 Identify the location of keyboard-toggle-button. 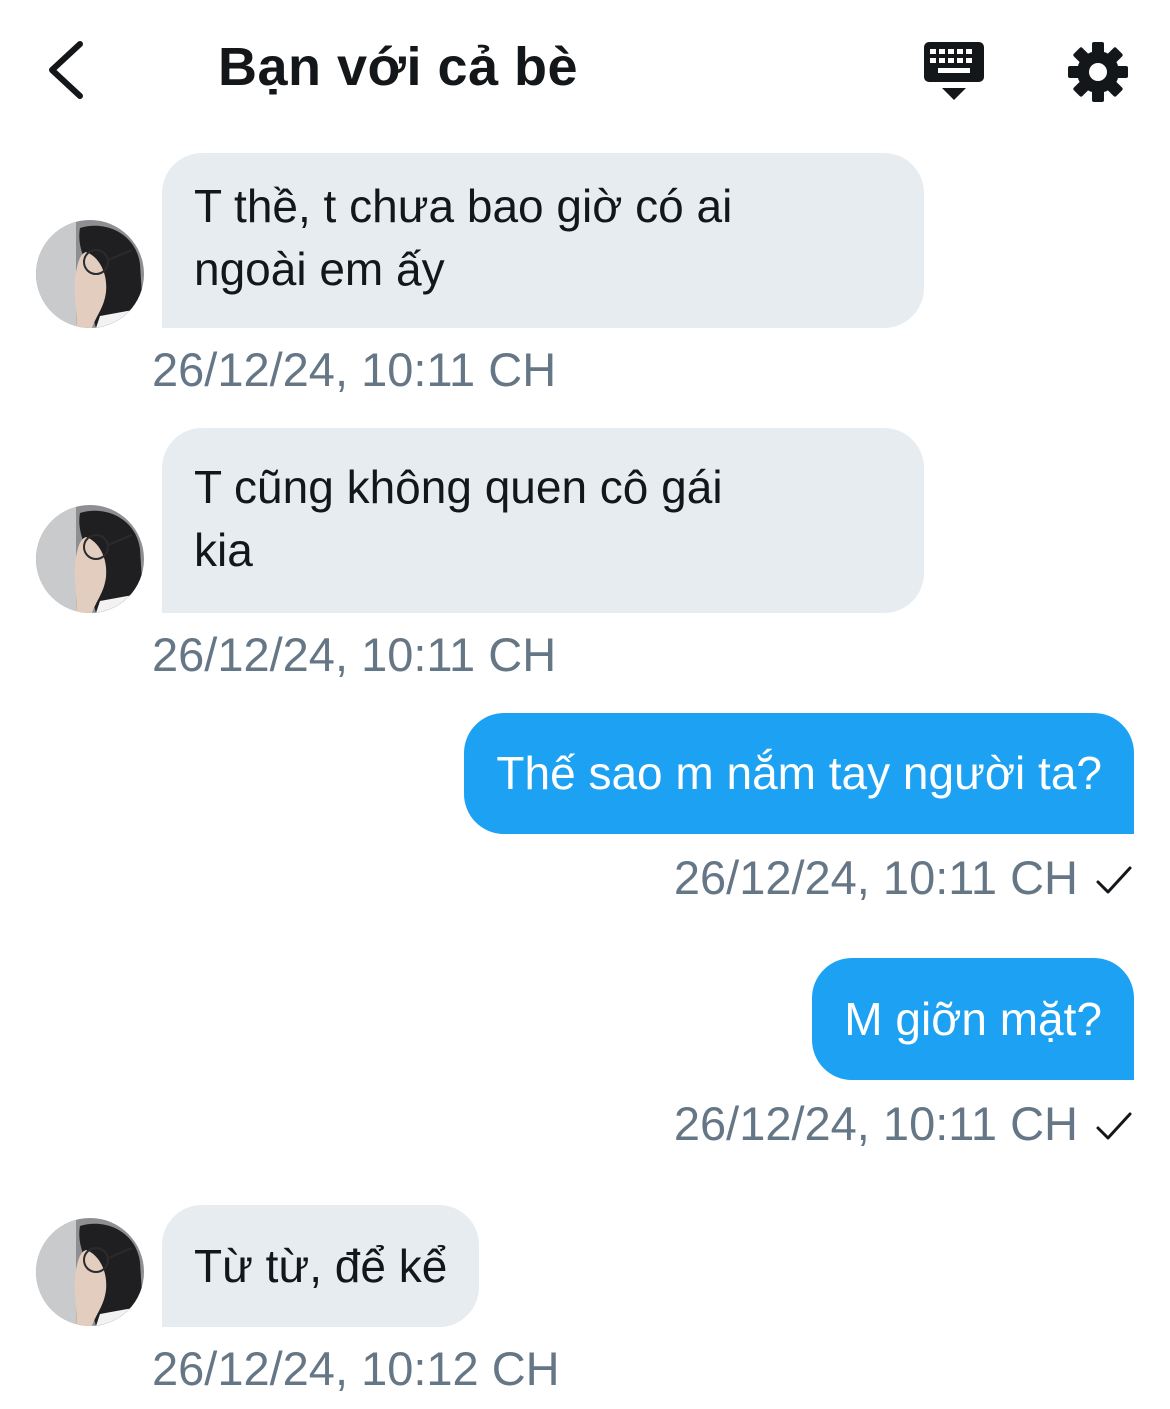
(954, 72).